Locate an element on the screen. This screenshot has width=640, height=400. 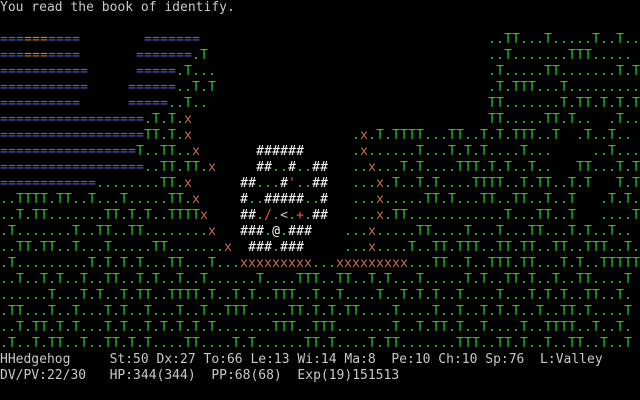
map-row: ========== ======= ..TT...T.....T..T.. is located at coordinates (320, 39).